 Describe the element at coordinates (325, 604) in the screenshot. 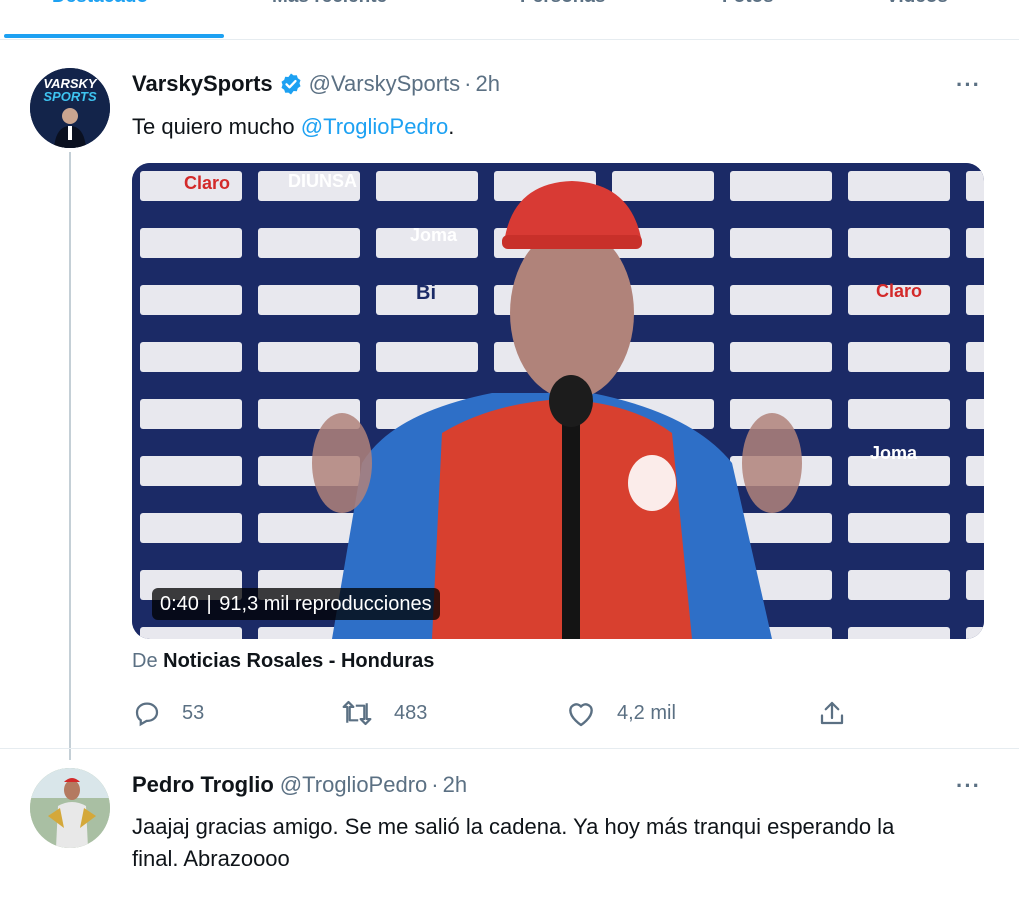

I see `video-views: 91,3 mil reproducciones` at that location.